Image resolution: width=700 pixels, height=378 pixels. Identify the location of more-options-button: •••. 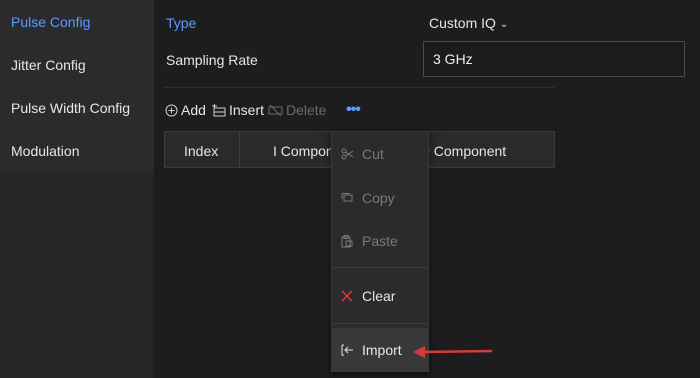
(353, 110).